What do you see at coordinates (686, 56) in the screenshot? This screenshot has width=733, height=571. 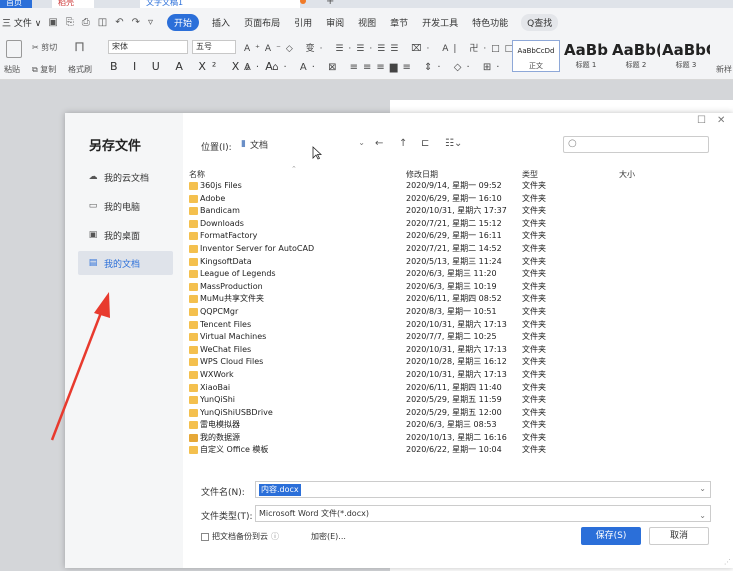 I see `style-heading-3: AaBbC 标题 3` at bounding box center [686, 56].